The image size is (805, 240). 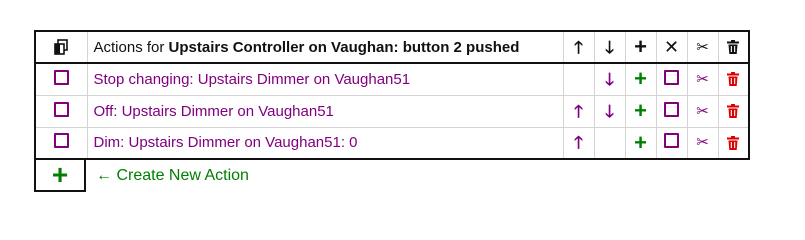 What do you see at coordinates (325, 111) in the screenshot?
I see `action-label: Off: Upstairs Dimmer on Vaughan51` at bounding box center [325, 111].